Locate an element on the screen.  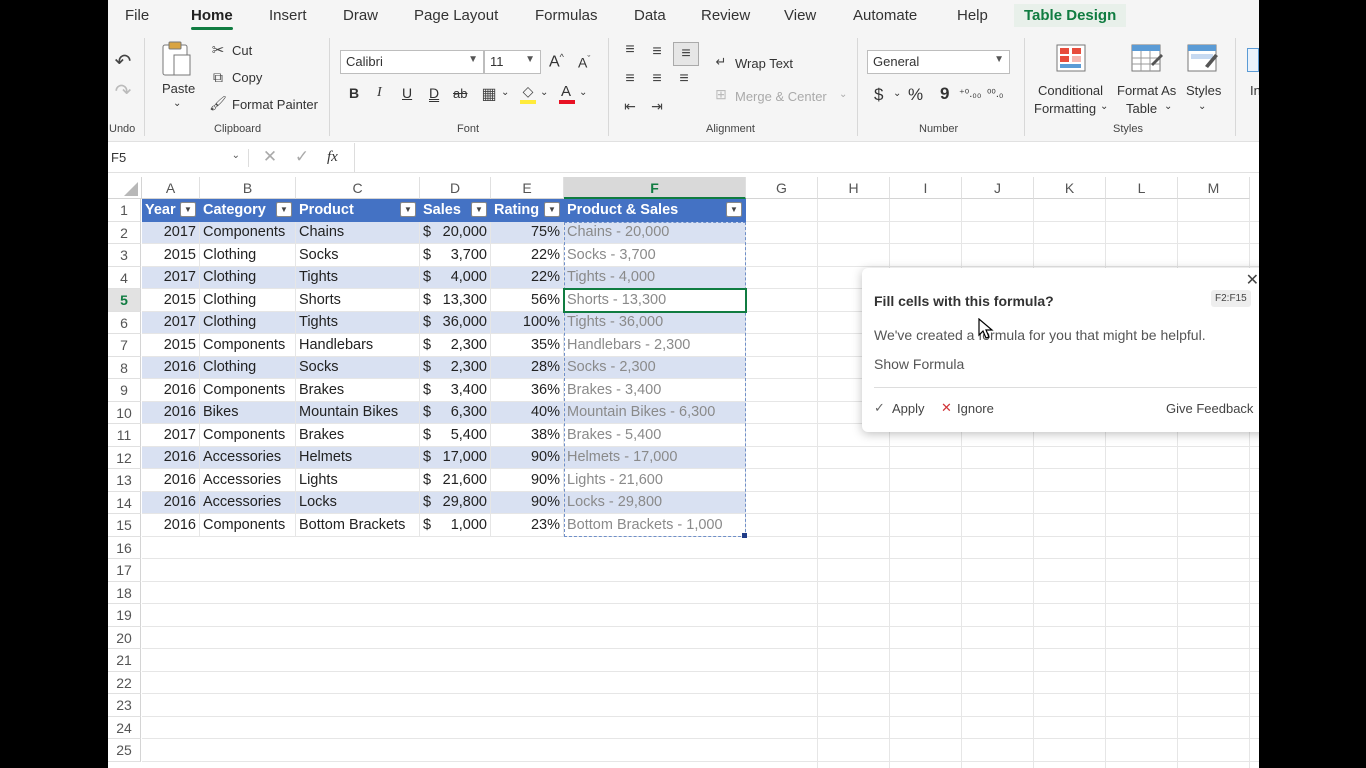
italic-button: I is located at coordinates (379, 93).